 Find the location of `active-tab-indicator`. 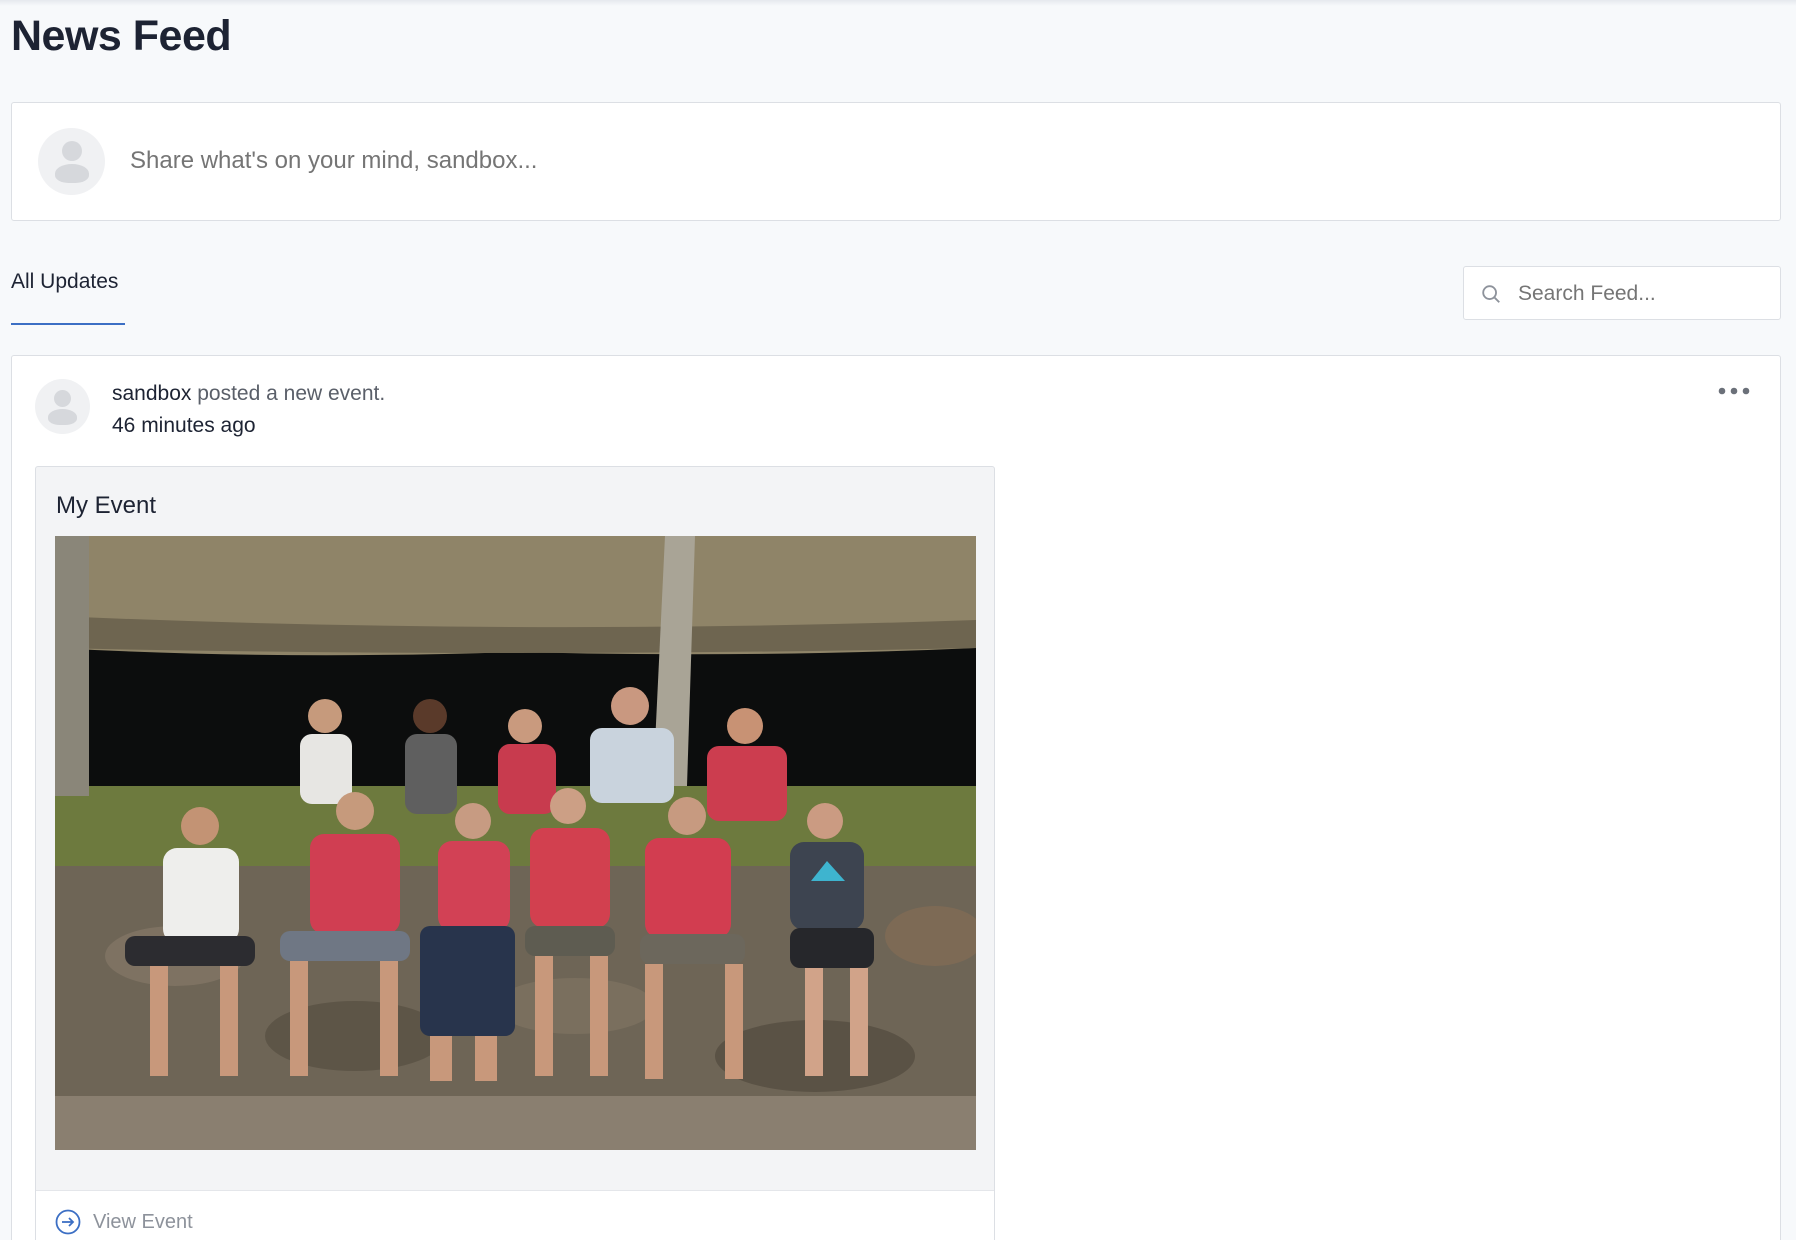

active-tab-indicator is located at coordinates (68, 324).